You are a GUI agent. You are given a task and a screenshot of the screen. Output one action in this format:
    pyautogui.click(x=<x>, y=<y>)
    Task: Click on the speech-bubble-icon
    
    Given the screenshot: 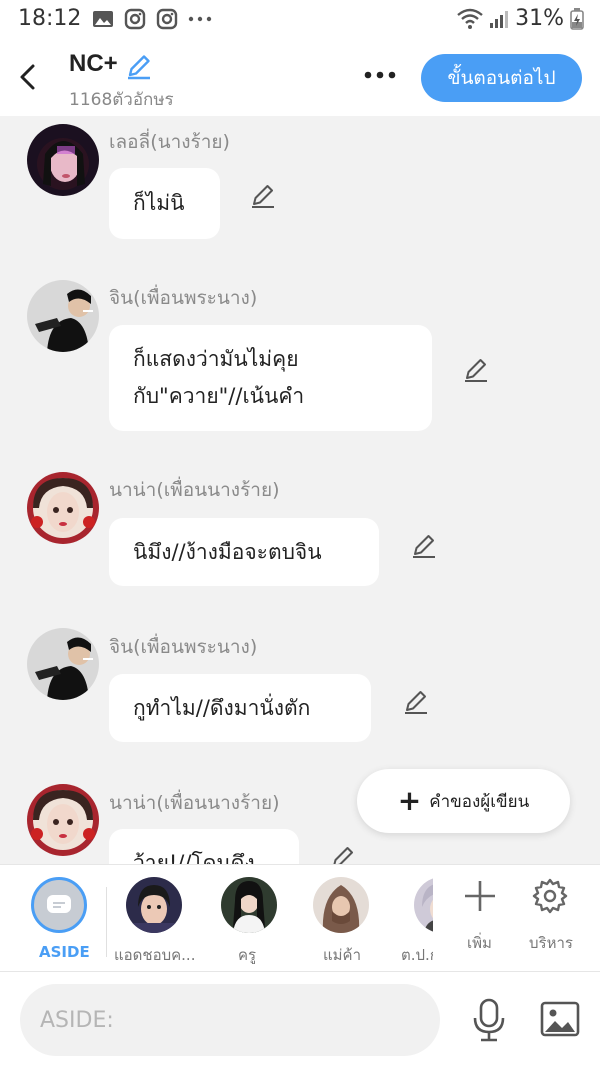 What is the action you would take?
    pyautogui.click(x=59, y=904)
    